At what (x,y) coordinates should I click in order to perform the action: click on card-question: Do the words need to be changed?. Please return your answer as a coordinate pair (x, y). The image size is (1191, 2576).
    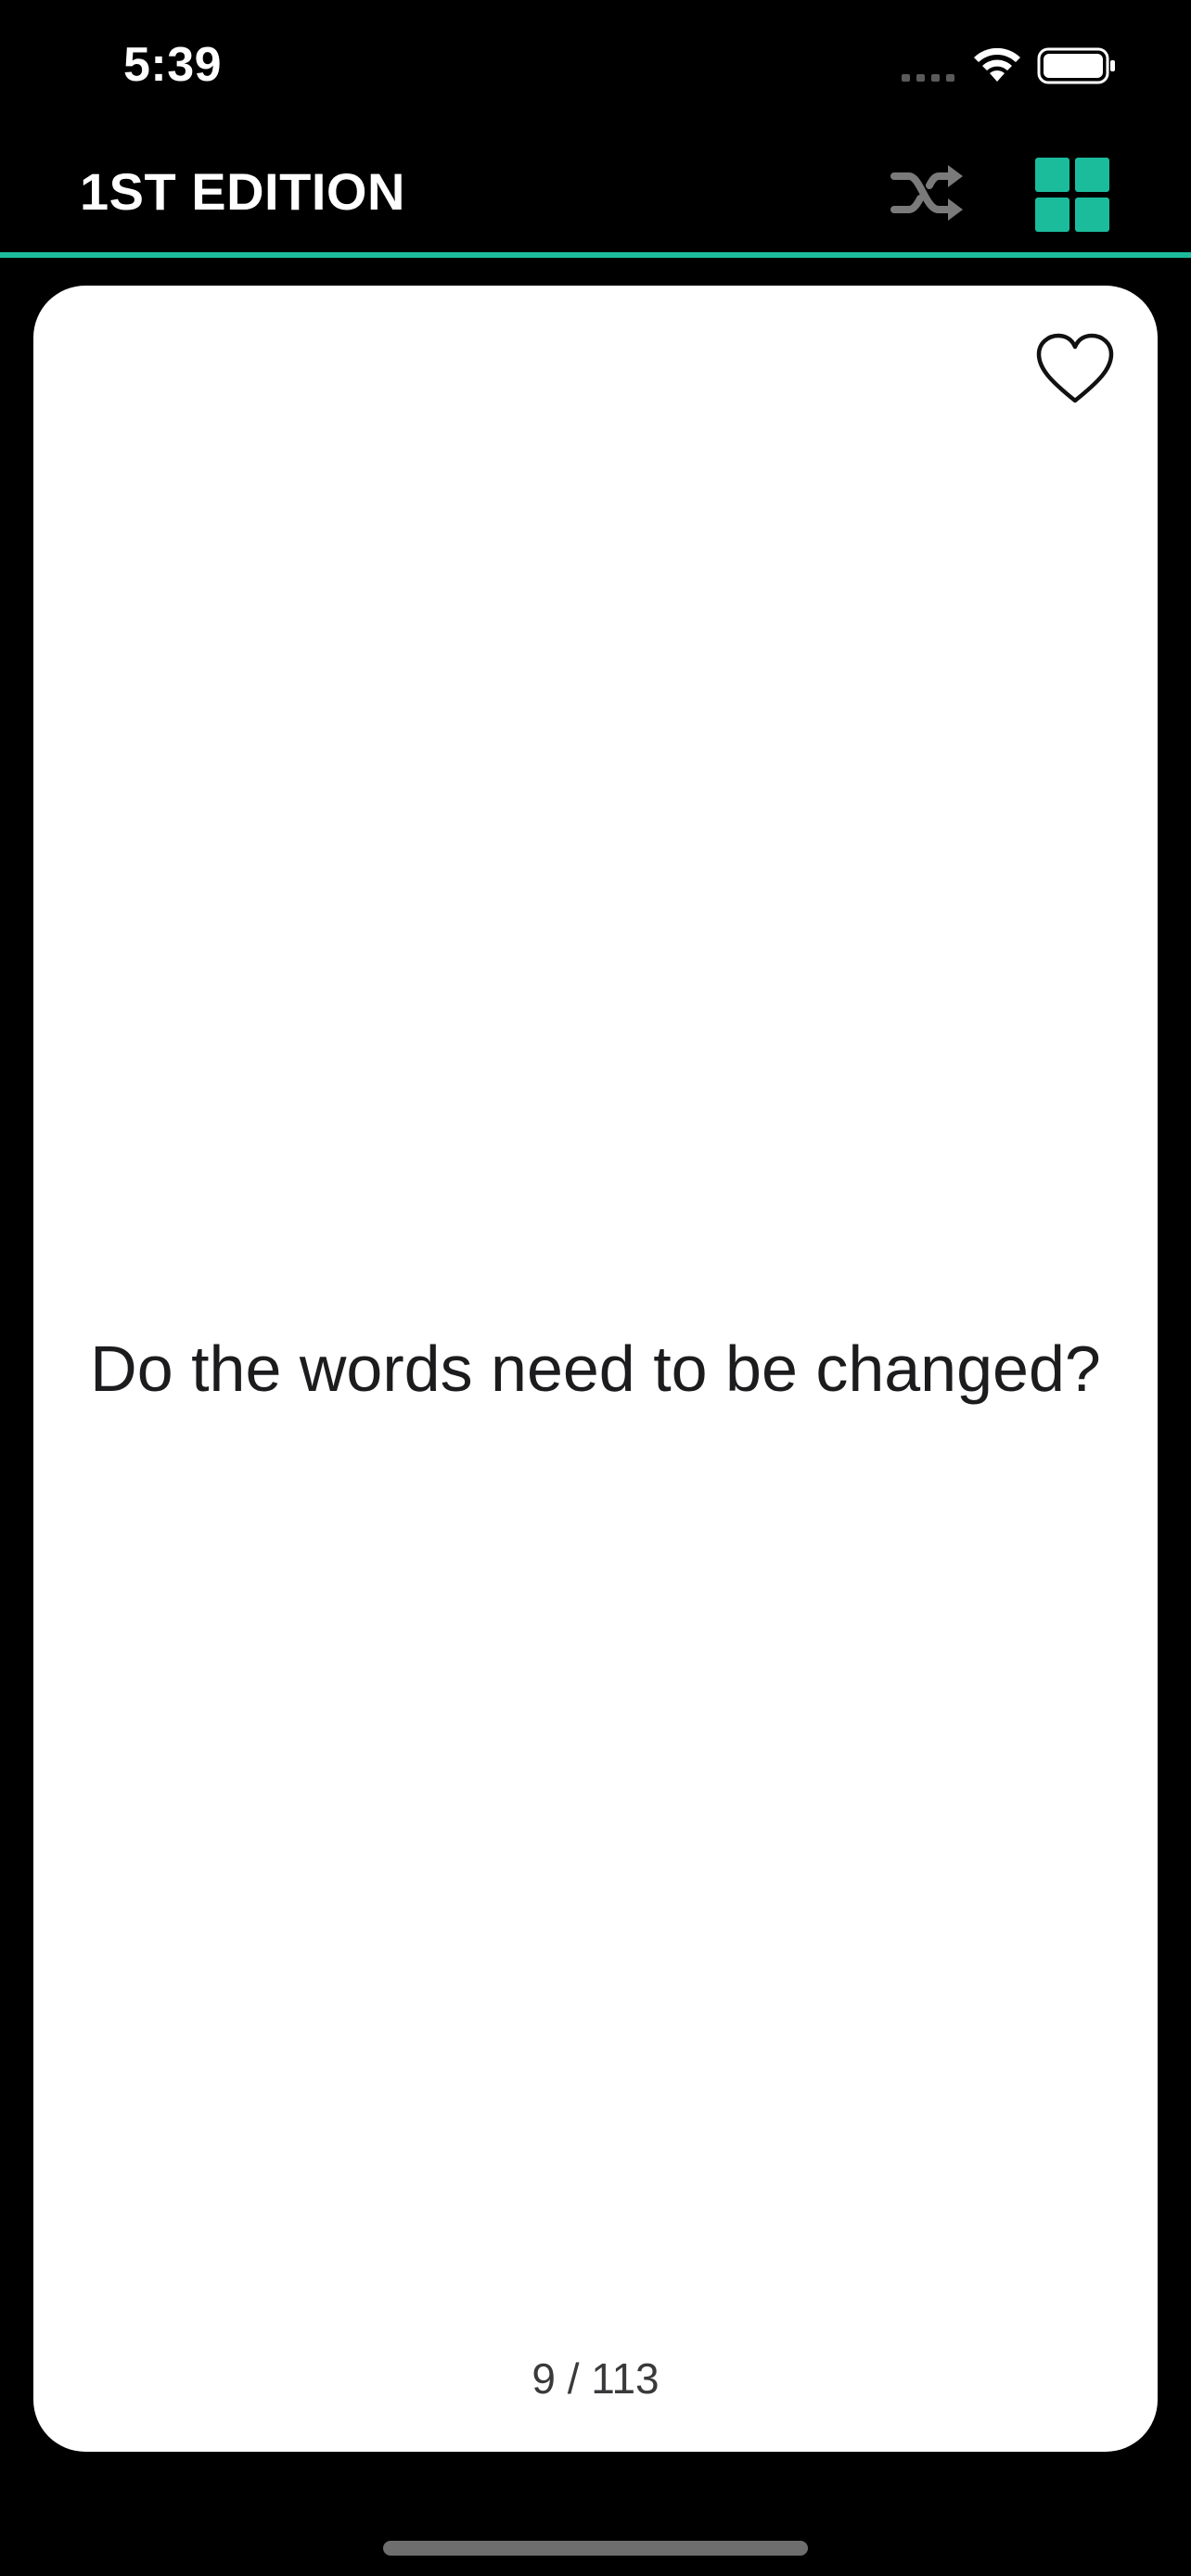
    Looking at the image, I should click on (595, 1369).